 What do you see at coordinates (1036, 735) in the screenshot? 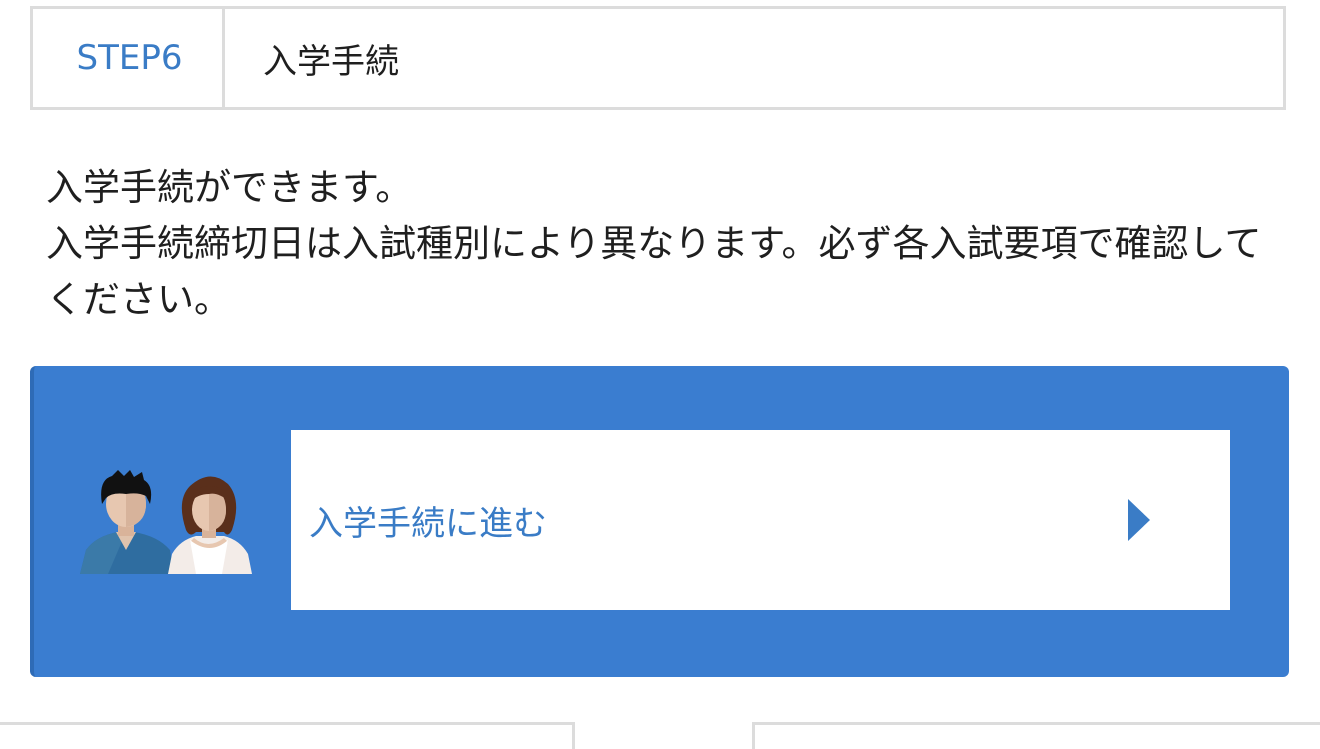
I see `bottom-right-tab` at bounding box center [1036, 735].